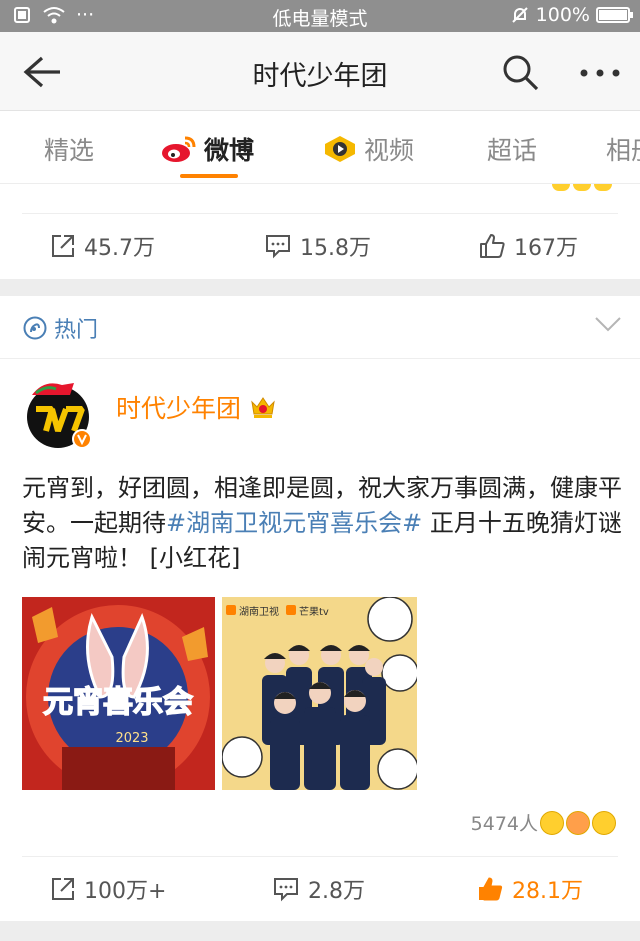 Image resolution: width=640 pixels, height=941 pixels. What do you see at coordinates (512, 149) in the screenshot?
I see `tab-supertopic: 超话` at bounding box center [512, 149].